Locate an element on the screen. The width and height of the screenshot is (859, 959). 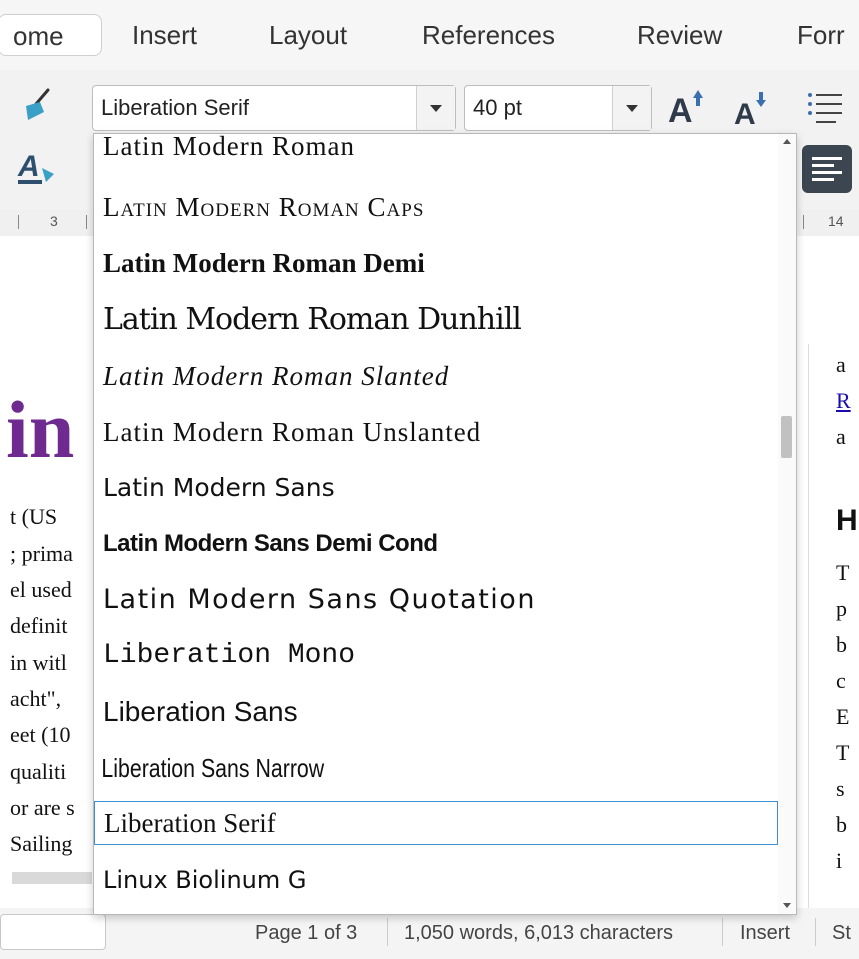
font-option-liberation-sans-narrow: Liberation Sans Narrow is located at coordinates (436, 768).